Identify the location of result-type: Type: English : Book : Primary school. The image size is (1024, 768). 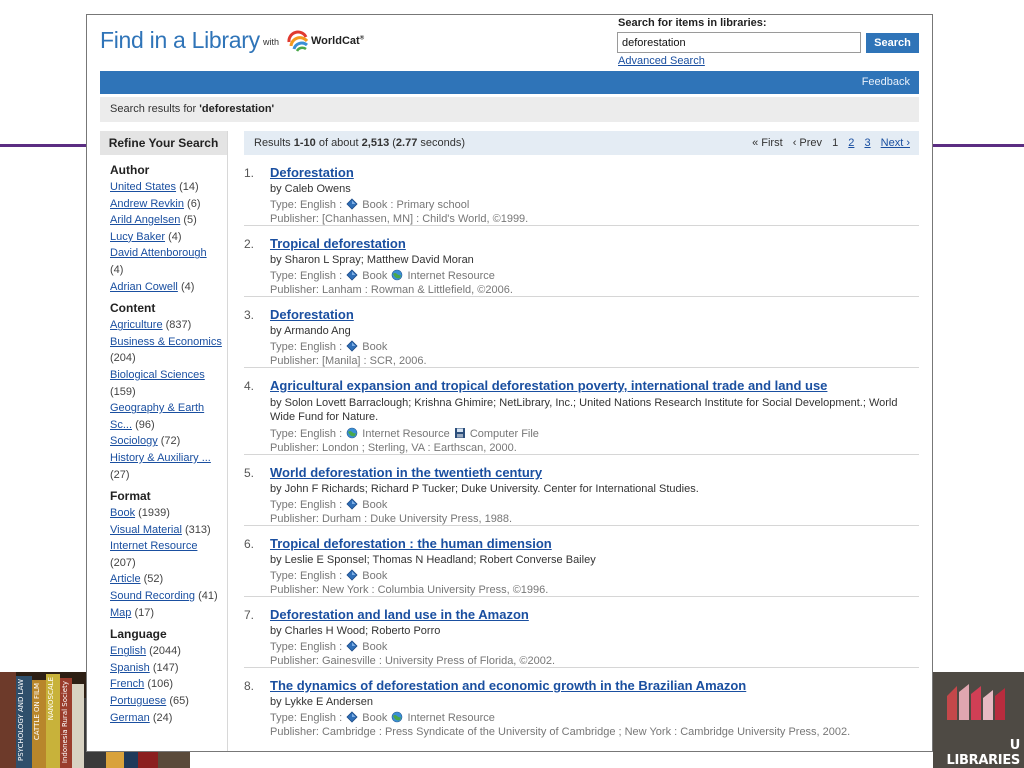
(590, 204).